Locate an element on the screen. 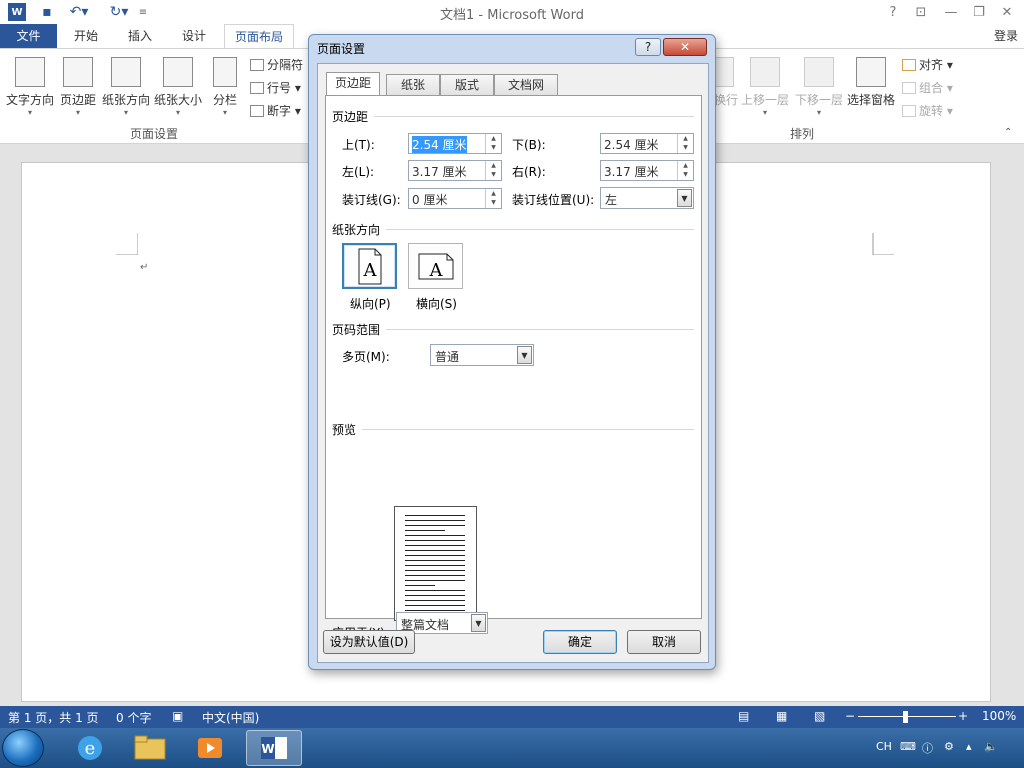  paper-size-icon is located at coordinates (178, 72).